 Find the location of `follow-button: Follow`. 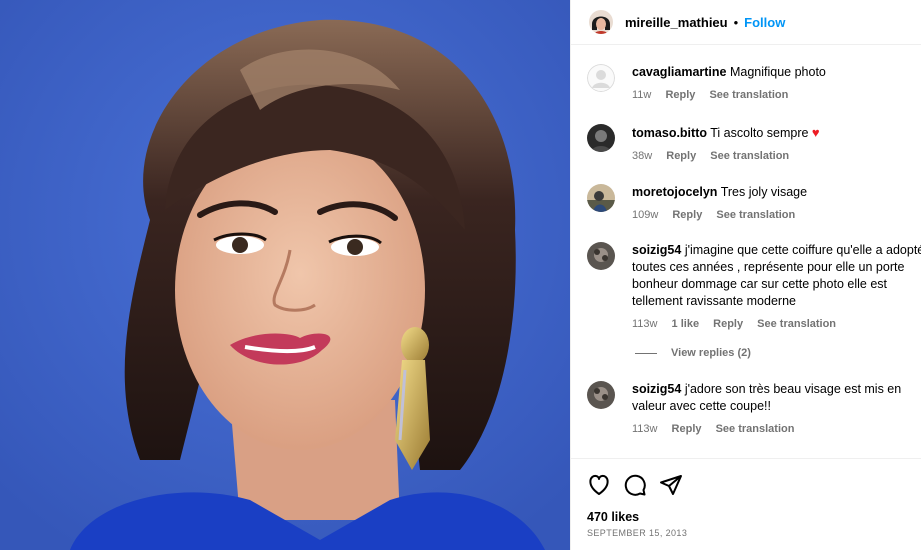

follow-button: Follow is located at coordinates (764, 22).